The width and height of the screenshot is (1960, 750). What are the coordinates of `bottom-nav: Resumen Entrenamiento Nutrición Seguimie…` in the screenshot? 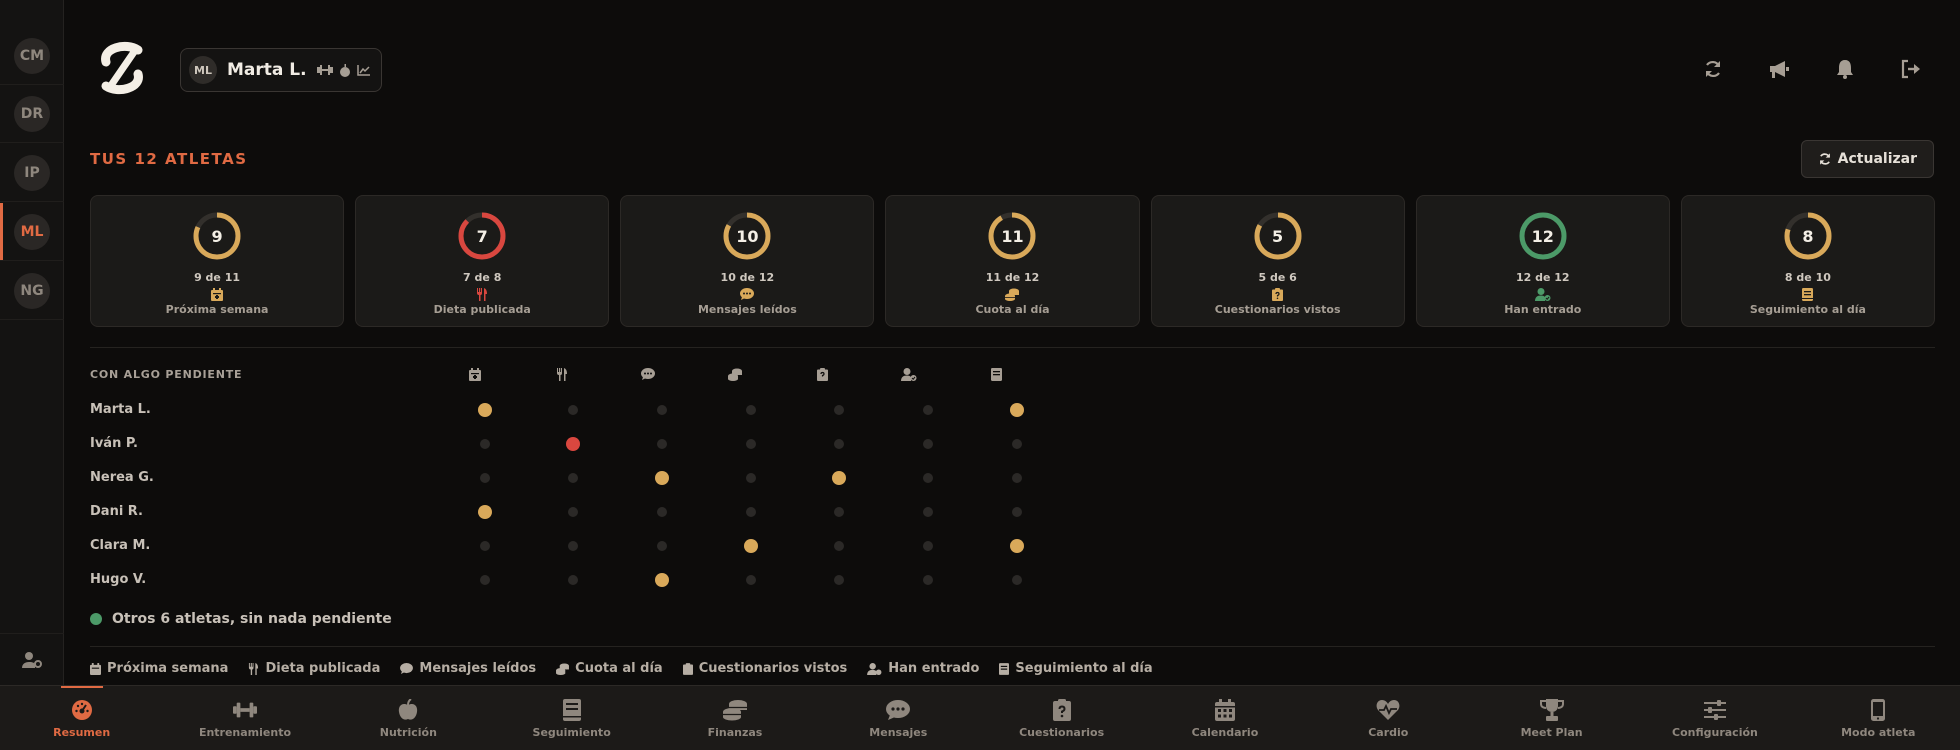 It's located at (980, 717).